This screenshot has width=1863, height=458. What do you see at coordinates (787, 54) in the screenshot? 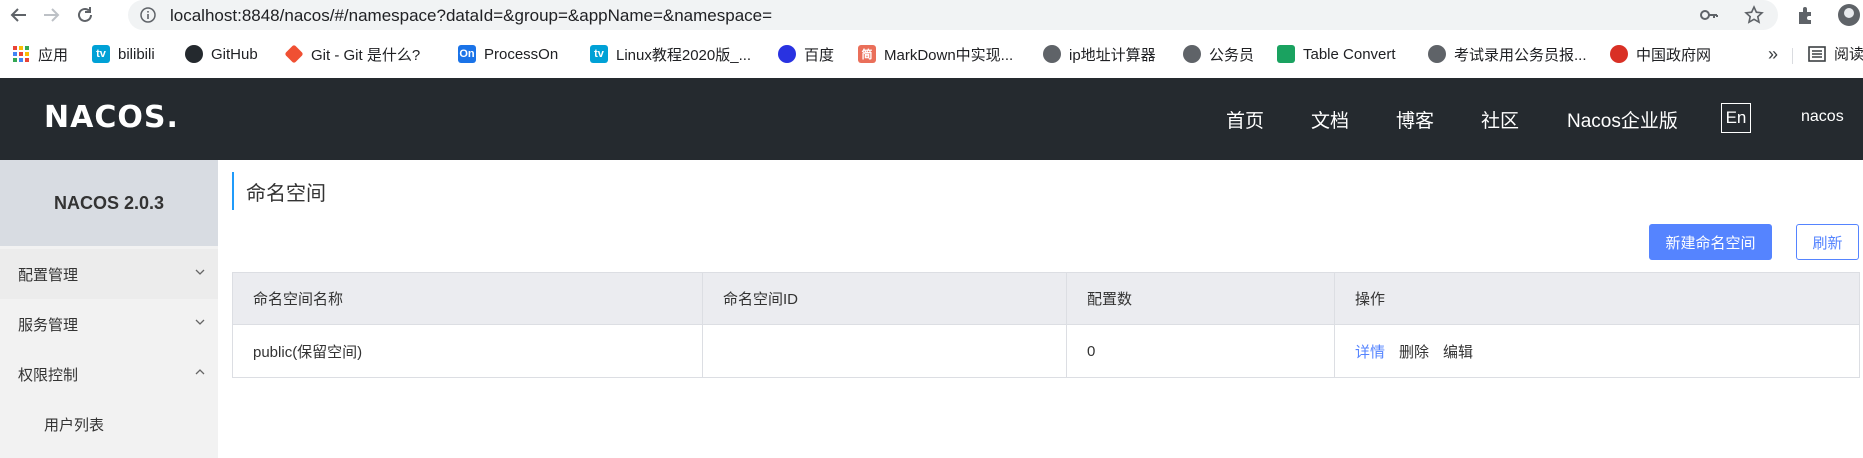
I see `baidu-paw-icon` at bounding box center [787, 54].